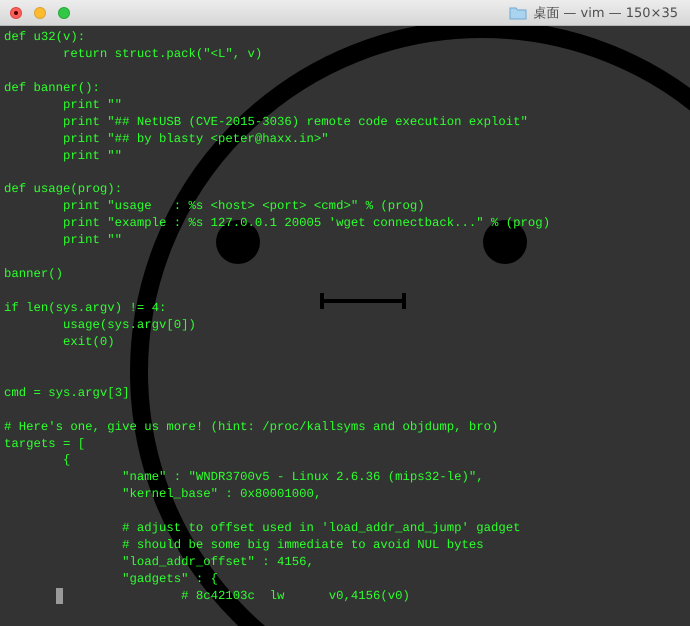  What do you see at coordinates (59, 596) in the screenshot?
I see `text-cursor` at bounding box center [59, 596].